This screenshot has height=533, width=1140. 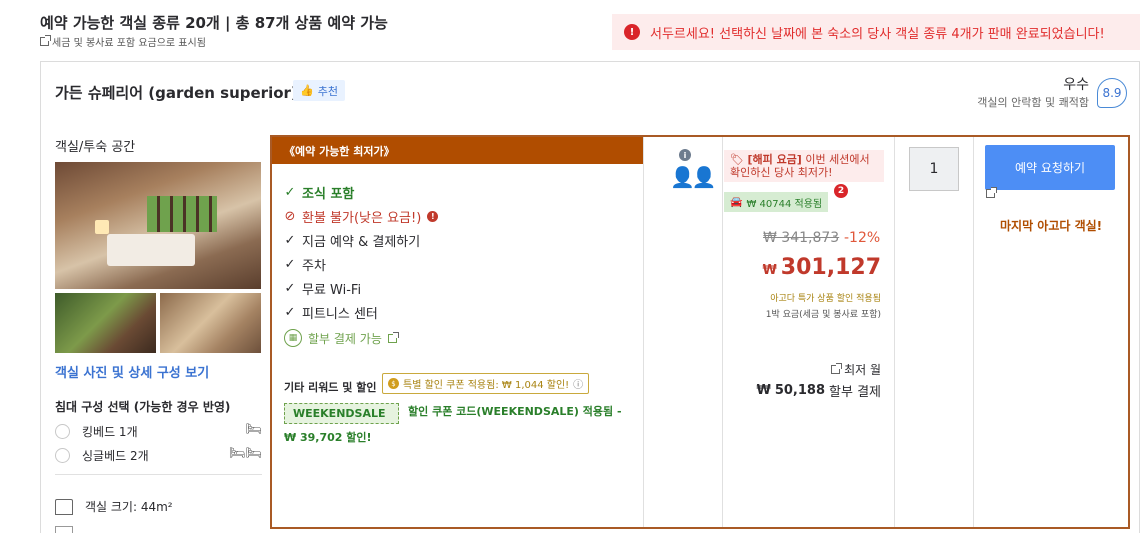 I want to click on feature-label: 조식 포함, so click(x=328, y=194).